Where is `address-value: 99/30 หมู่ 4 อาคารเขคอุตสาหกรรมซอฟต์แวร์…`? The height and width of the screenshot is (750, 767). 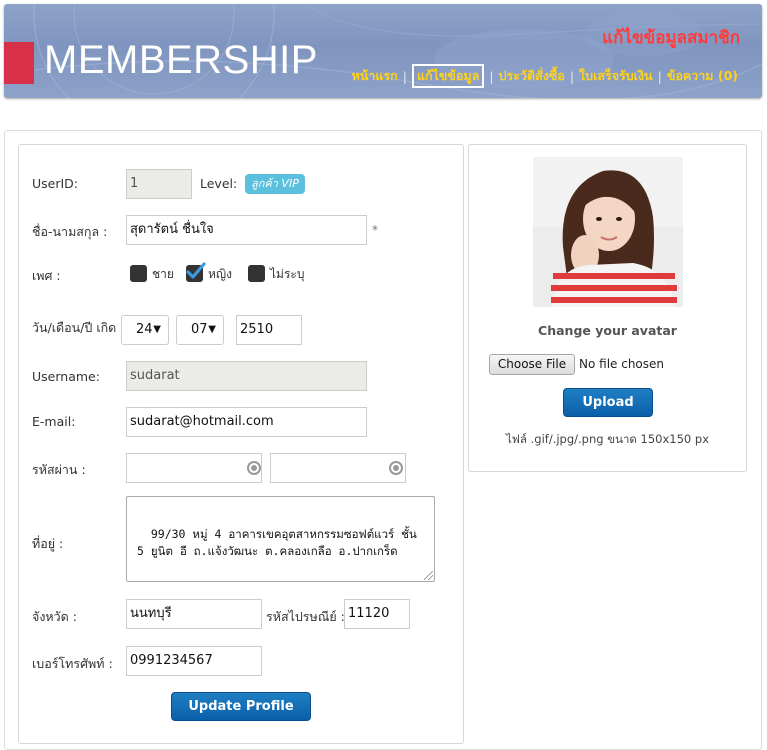
address-value: 99/30 หมู่ 4 อาคารเขคอุตสาหกรรมซอฟต์แวร์… is located at coordinates (280, 542).